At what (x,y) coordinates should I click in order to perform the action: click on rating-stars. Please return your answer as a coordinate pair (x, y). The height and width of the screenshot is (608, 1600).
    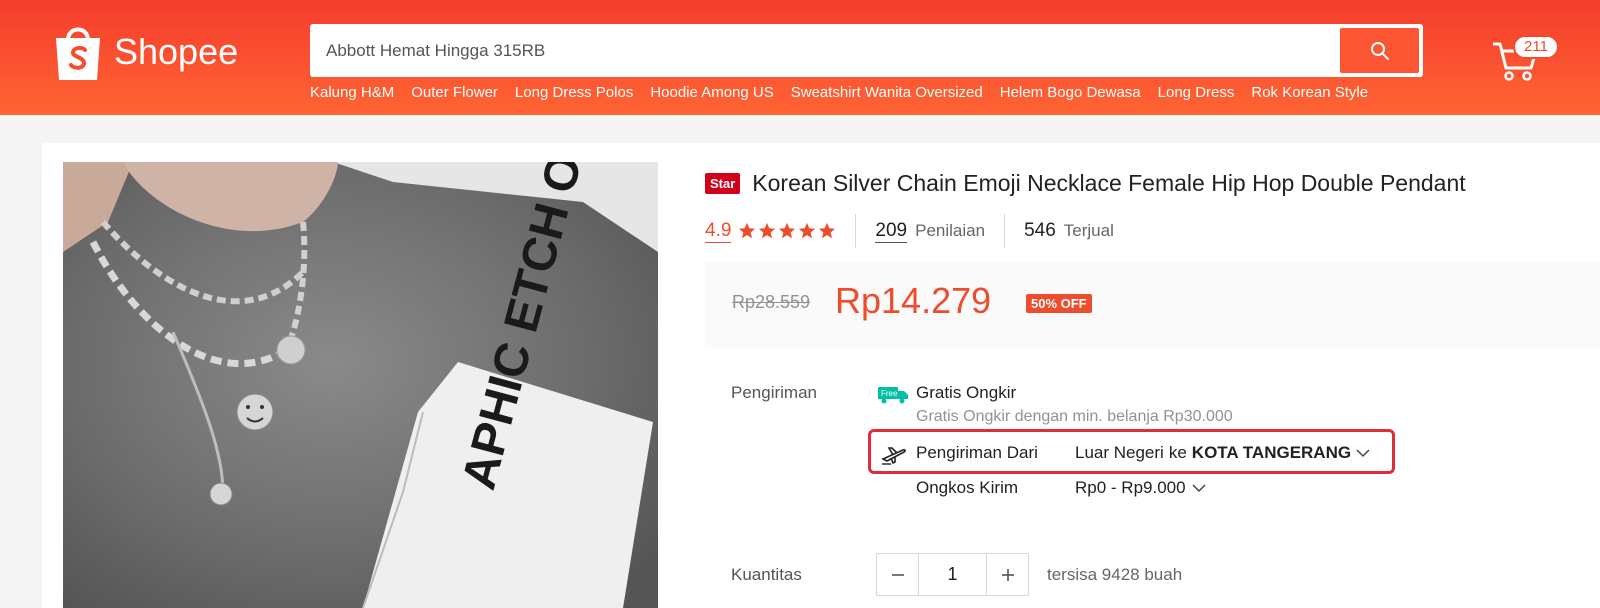
    Looking at the image, I should click on (787, 231).